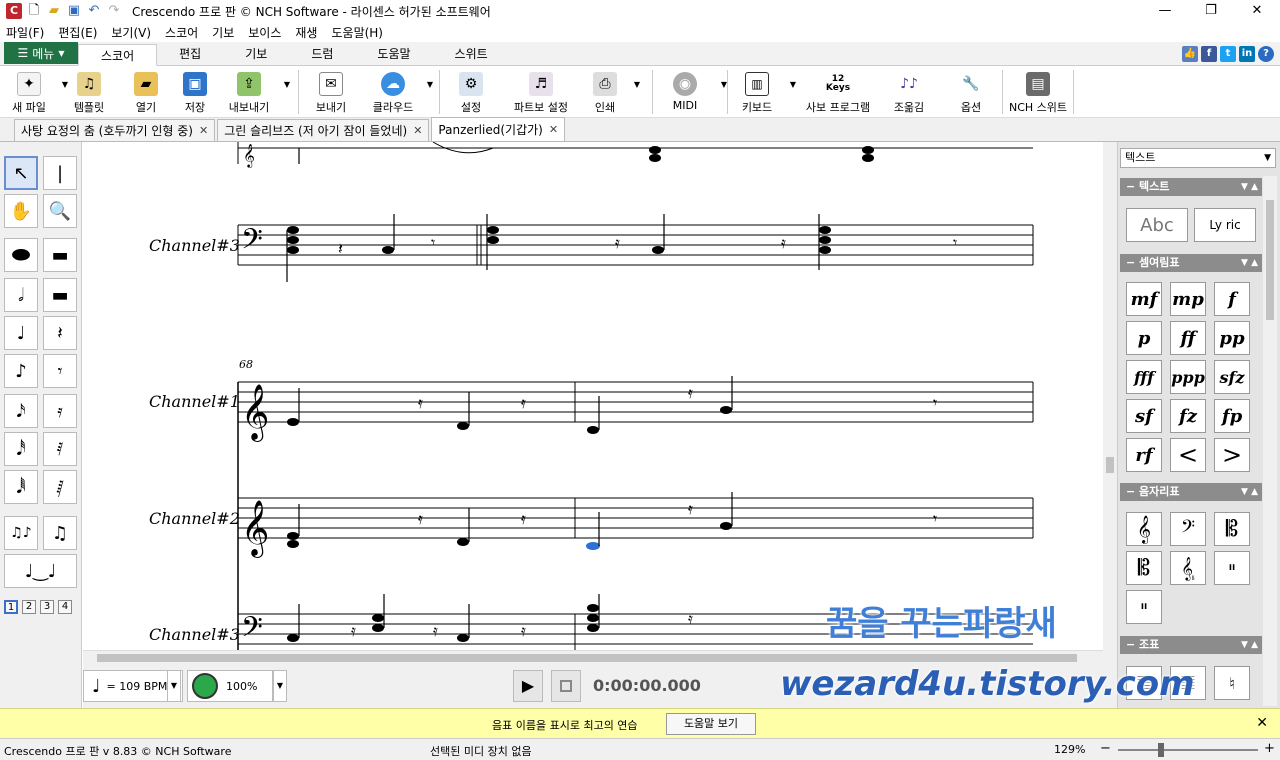 This screenshot has height=760, width=1280. What do you see at coordinates (47, 607) in the screenshot?
I see `palette-page-3: 3` at bounding box center [47, 607].